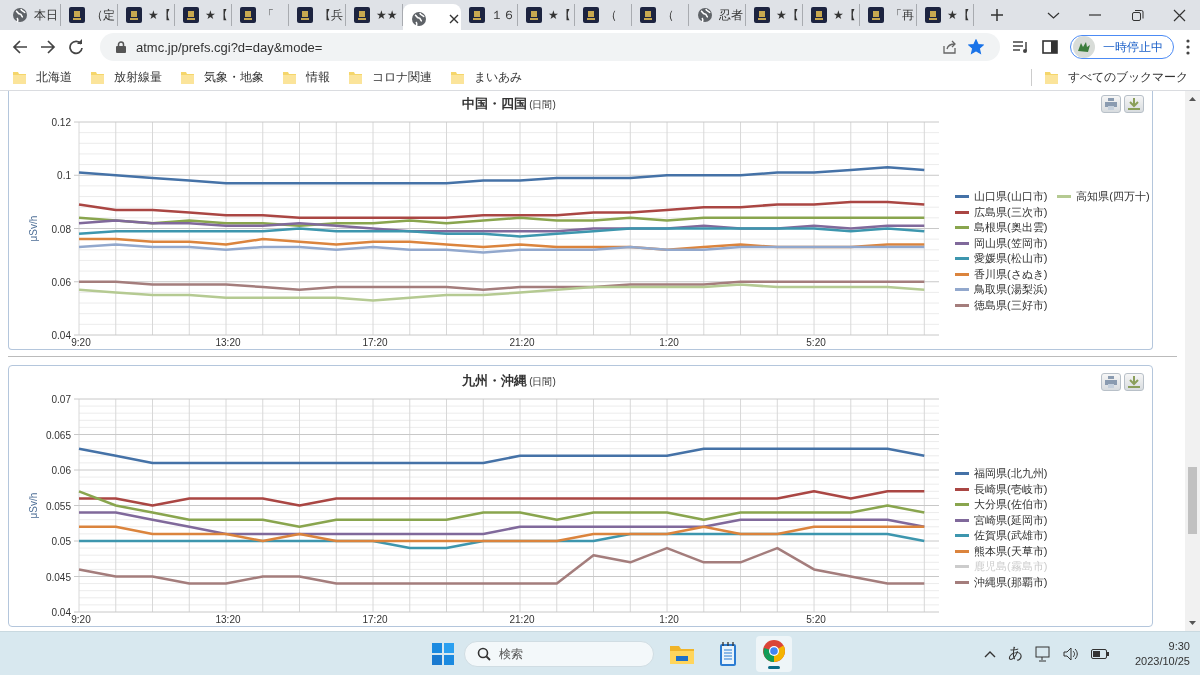 The image size is (1200, 675). Describe the element at coordinates (989, 653) in the screenshot. I see `chevron-up-icon` at that location.